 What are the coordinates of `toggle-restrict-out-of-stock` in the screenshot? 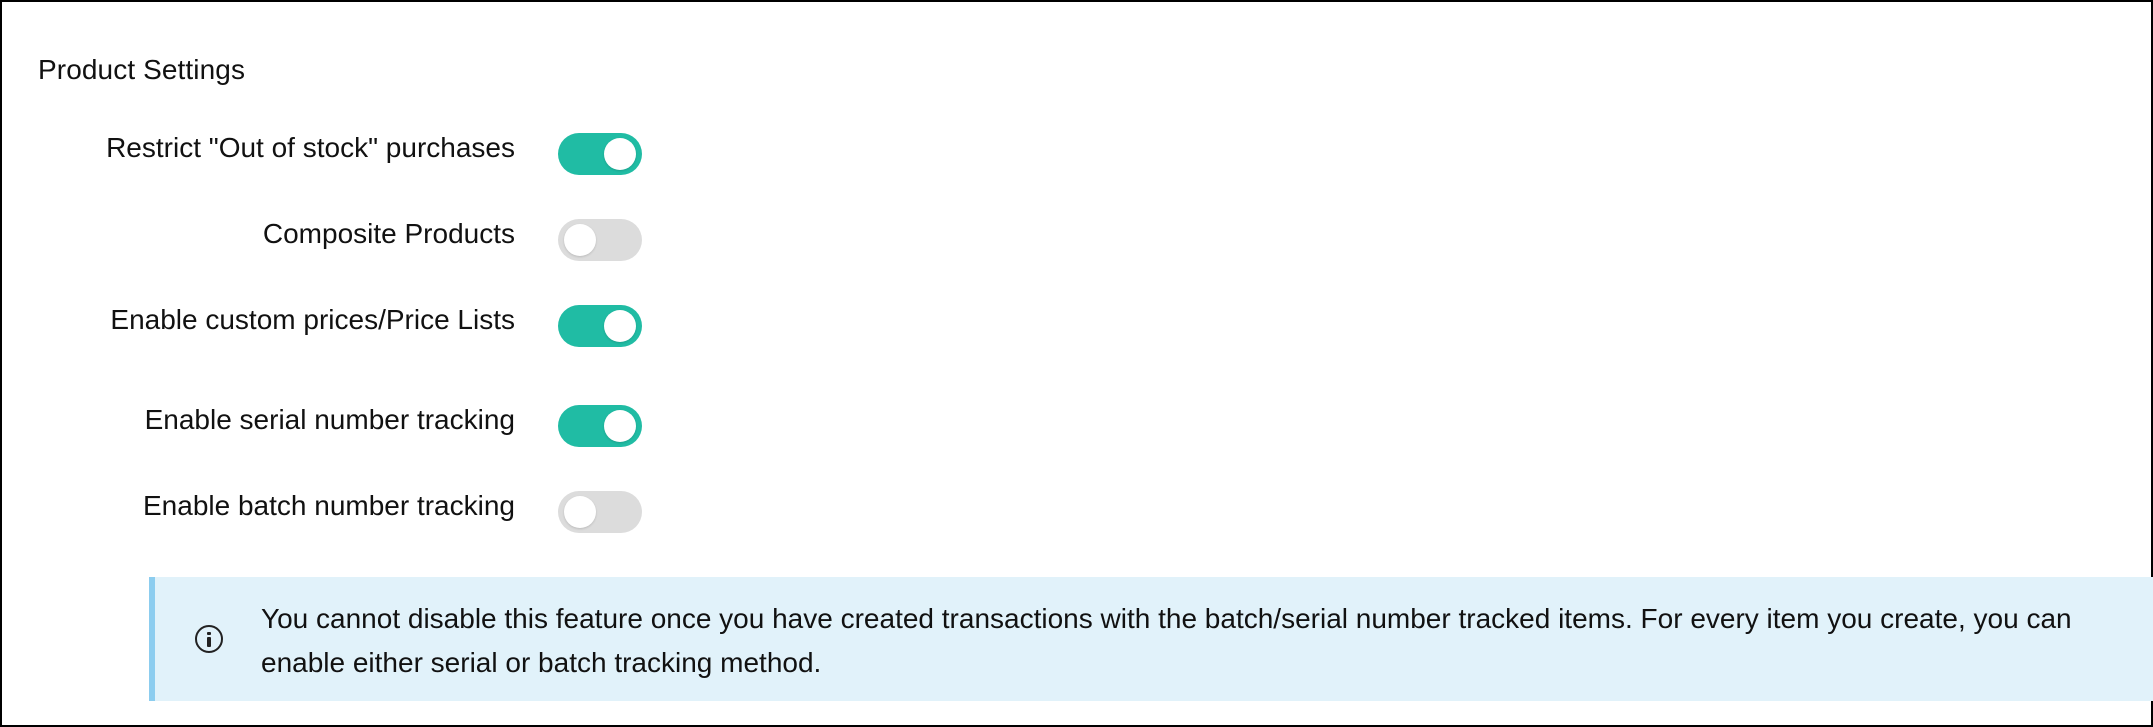 It's located at (600, 154).